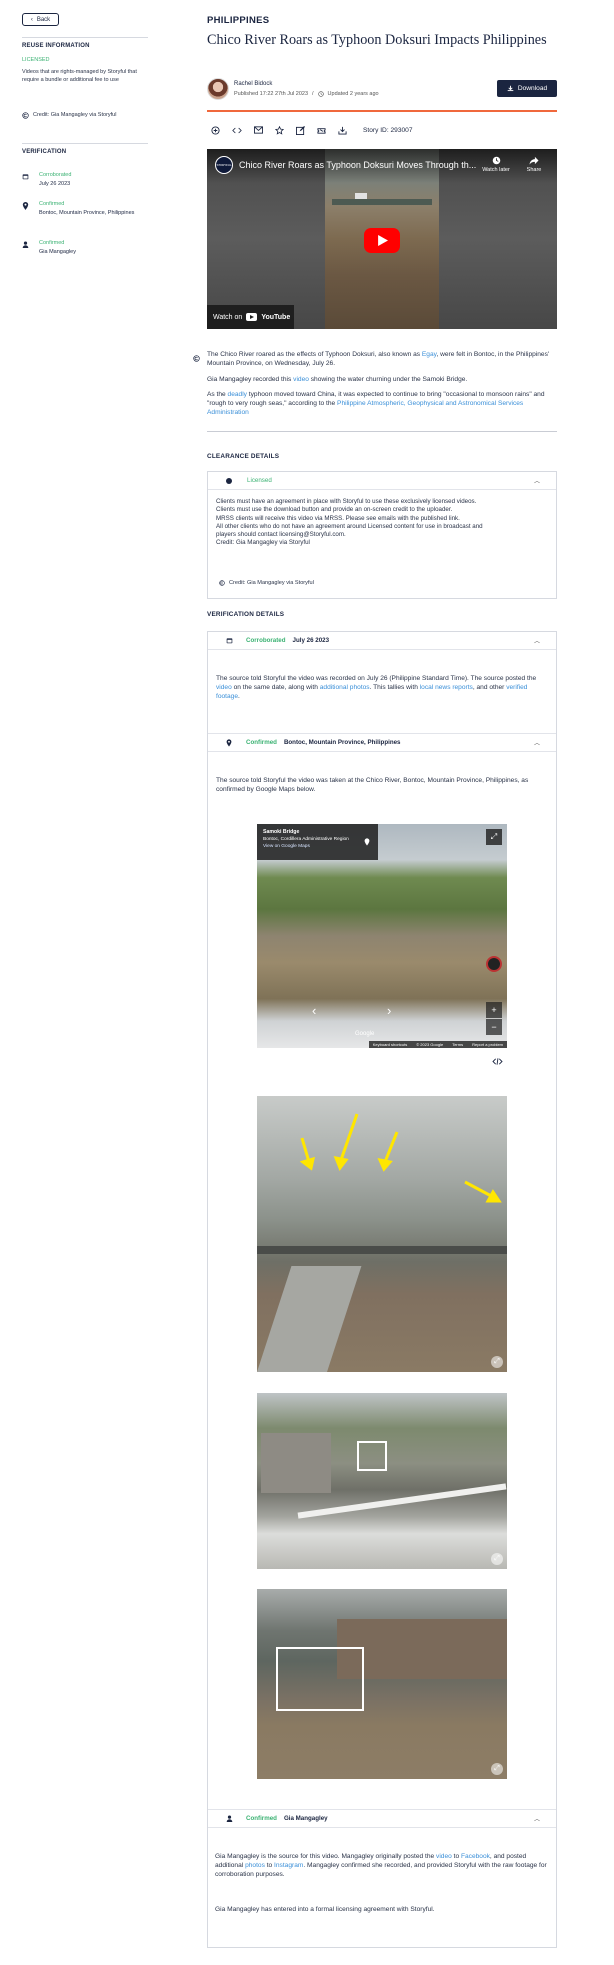 This screenshot has width=614, height=1965. What do you see at coordinates (382, 1234) in the screenshot?
I see `flood-photo-annotated: ⤢` at bounding box center [382, 1234].